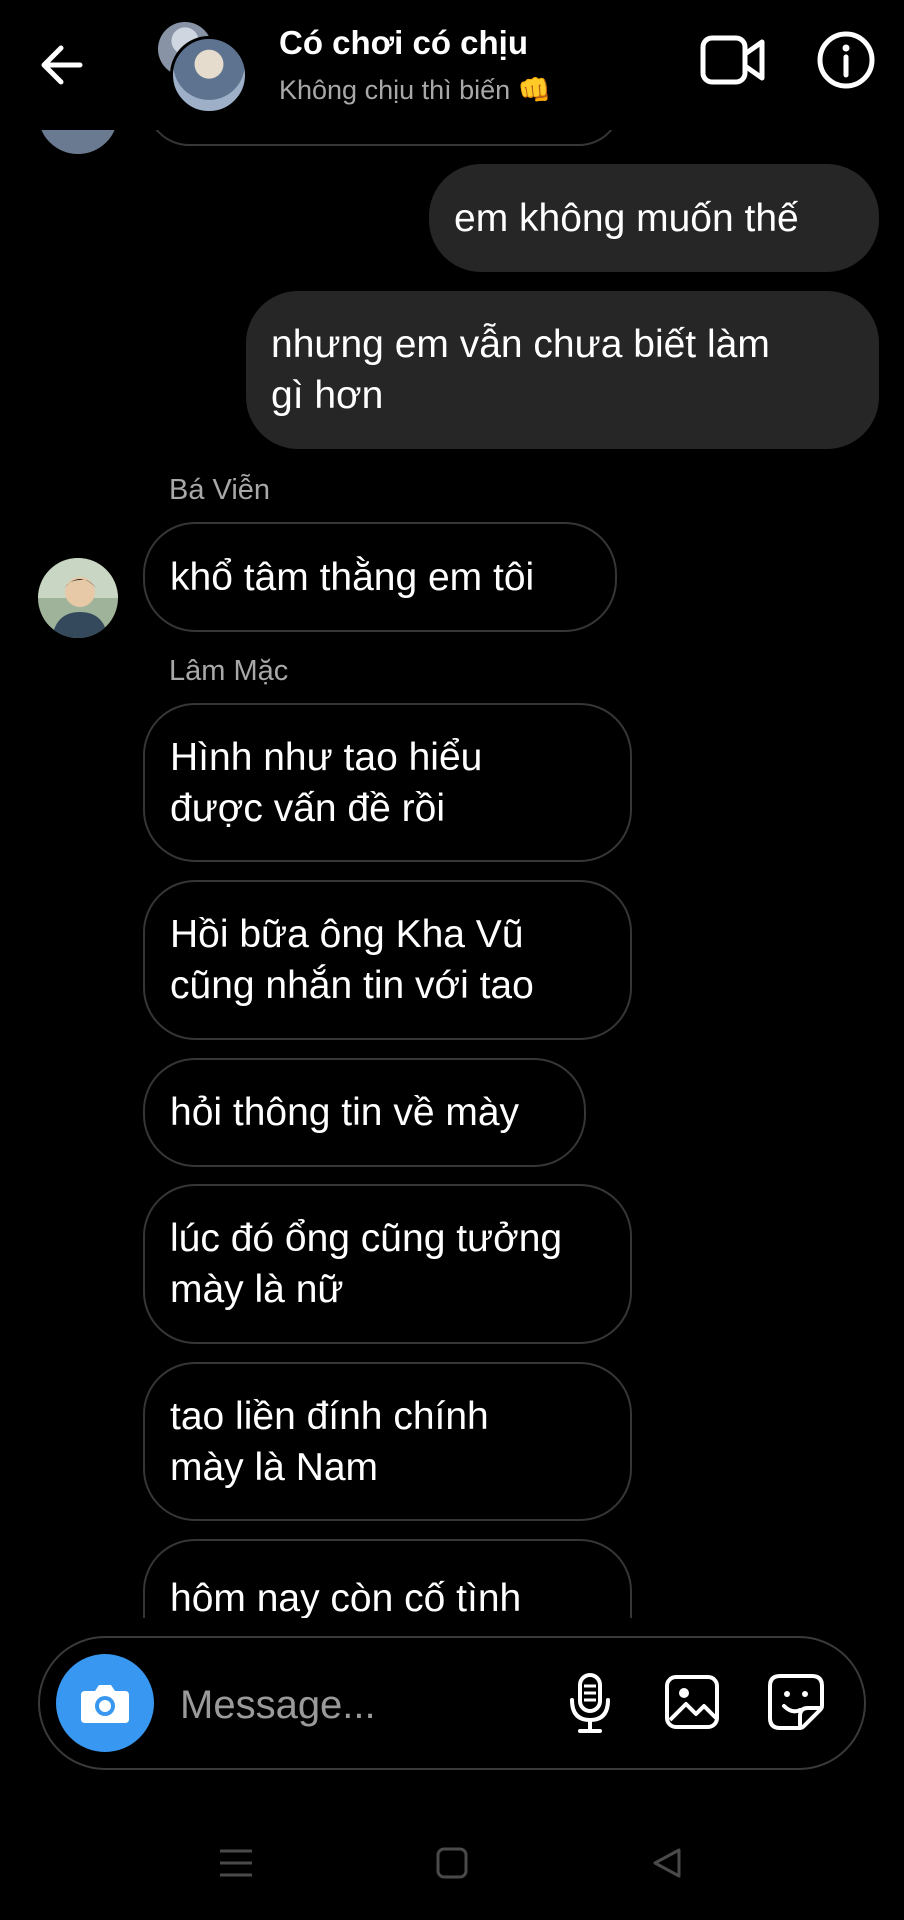 The image size is (904, 1920). I want to click on arrow-left-icon, so click(62, 65).